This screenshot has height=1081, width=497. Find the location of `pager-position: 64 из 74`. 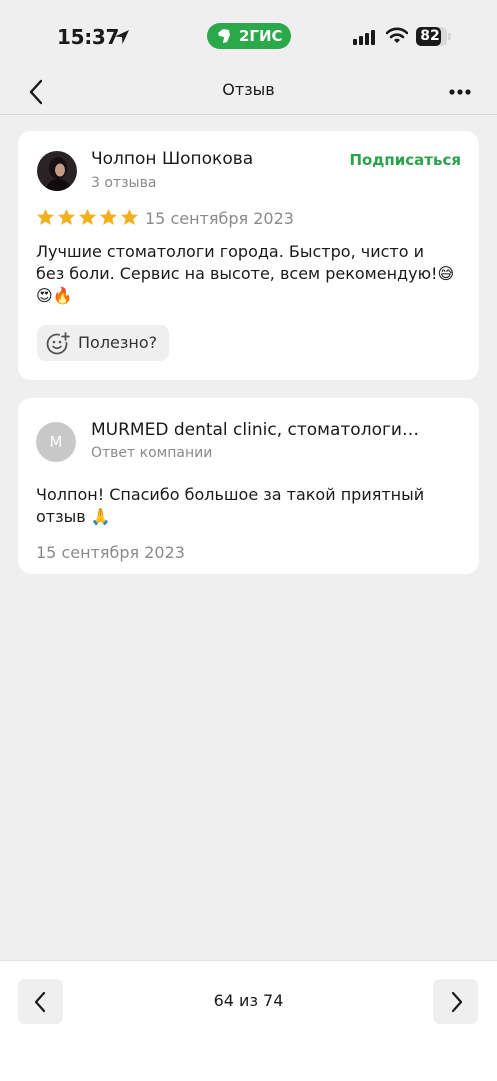

pager-position: 64 из 74 is located at coordinates (248, 1000).